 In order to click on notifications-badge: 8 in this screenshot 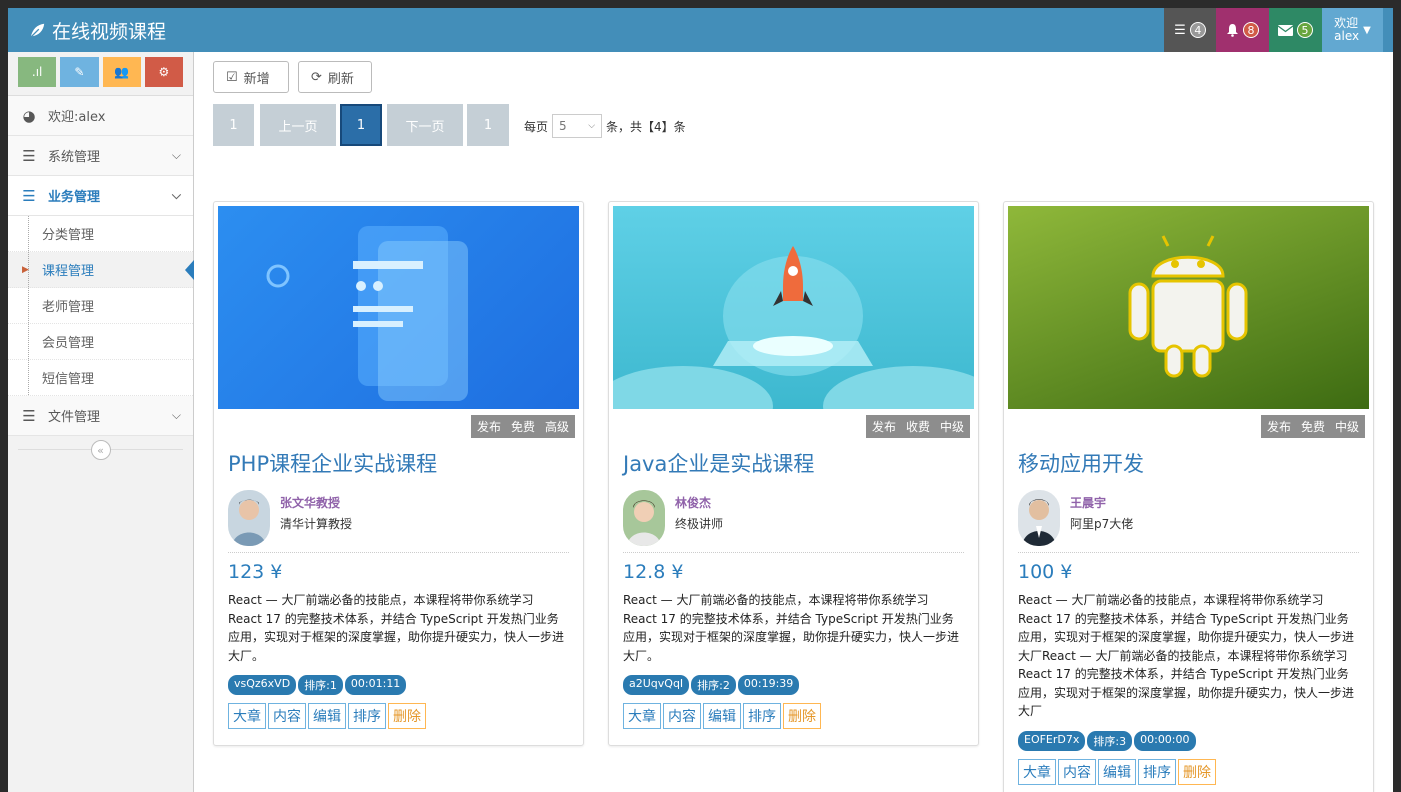, I will do `click(1251, 30)`.